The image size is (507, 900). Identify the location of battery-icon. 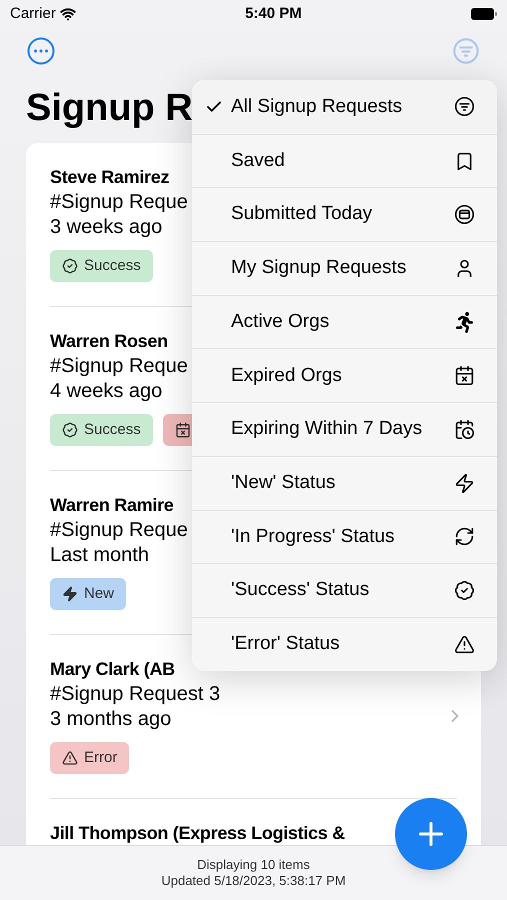
(483, 14).